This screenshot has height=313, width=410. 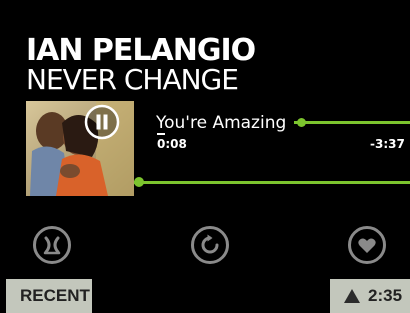 What do you see at coordinates (352, 122) in the screenshot?
I see `track-title-line` at bounding box center [352, 122].